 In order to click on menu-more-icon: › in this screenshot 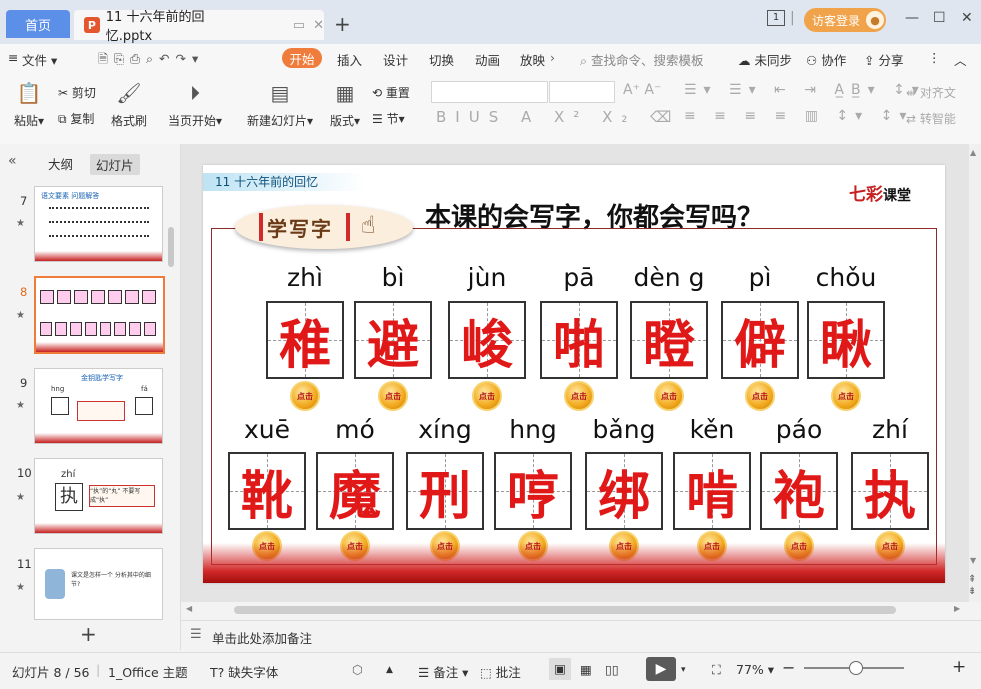, I will do `click(552, 57)`.